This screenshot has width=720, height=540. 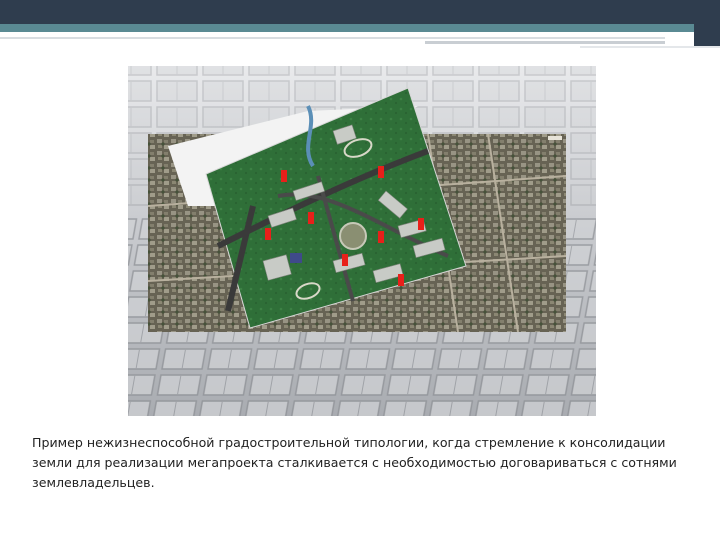 I want to click on slide-header-bar, so click(x=360, y=13).